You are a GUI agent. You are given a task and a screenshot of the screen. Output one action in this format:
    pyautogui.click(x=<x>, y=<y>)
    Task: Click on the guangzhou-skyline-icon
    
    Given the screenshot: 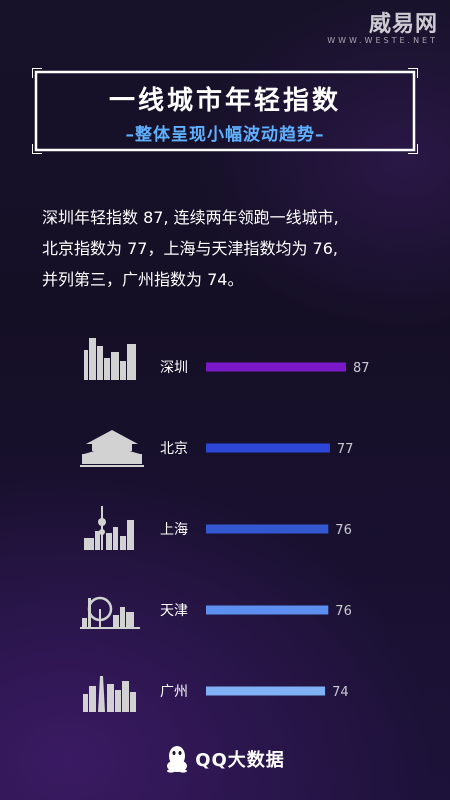 What is the action you would take?
    pyautogui.click(x=109, y=694)
    